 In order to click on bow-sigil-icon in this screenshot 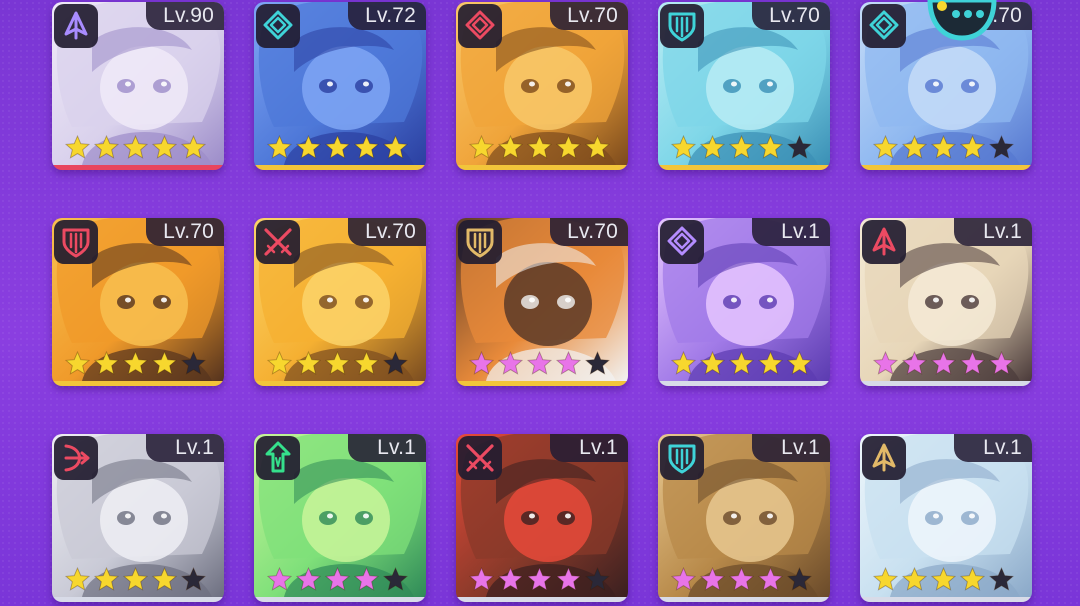, I will do `click(76, 458)`.